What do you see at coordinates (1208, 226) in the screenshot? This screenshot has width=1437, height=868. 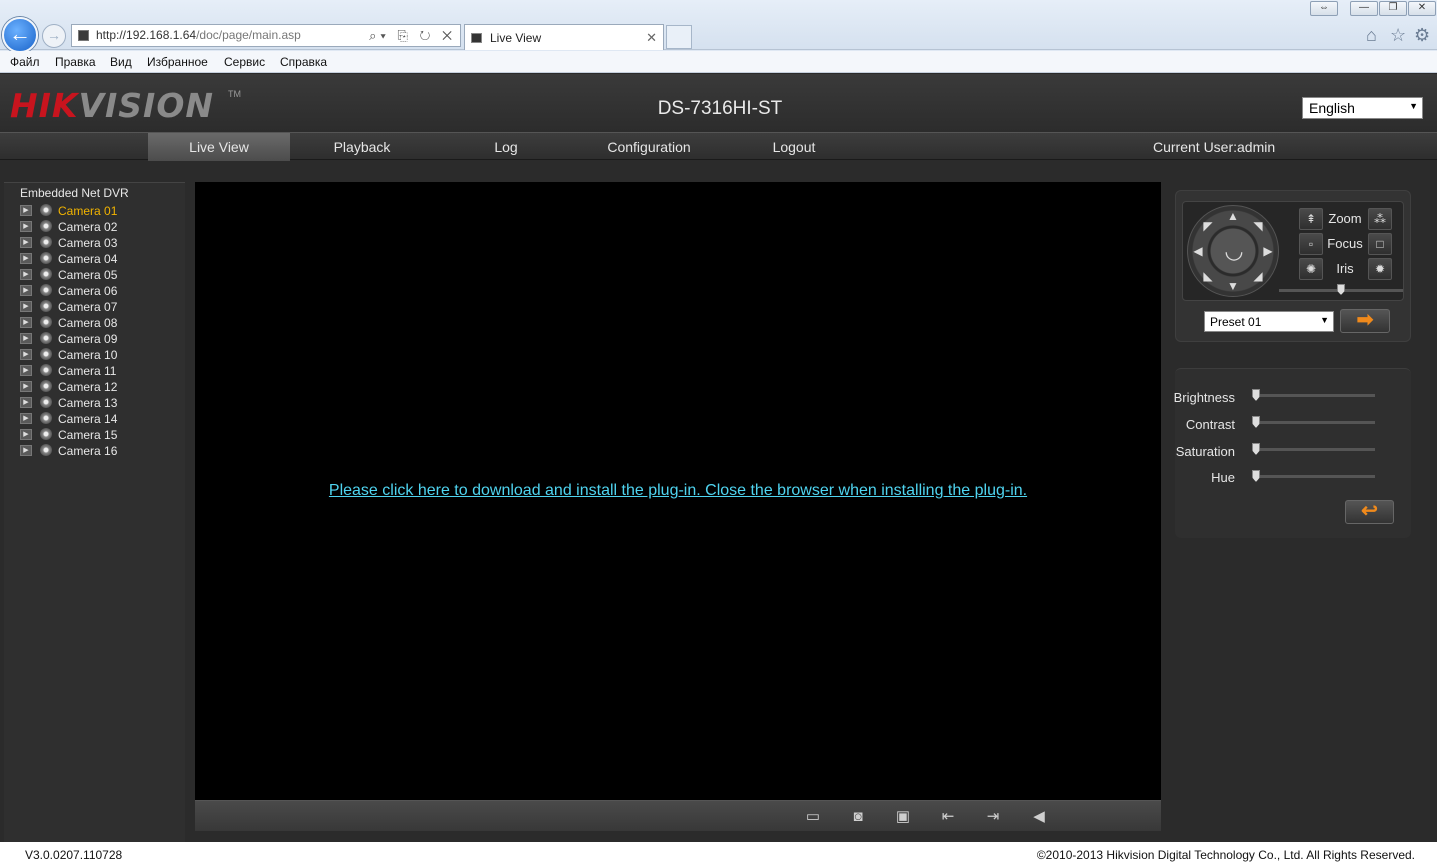 I see `ptz-up-left-icon: ◤` at bounding box center [1208, 226].